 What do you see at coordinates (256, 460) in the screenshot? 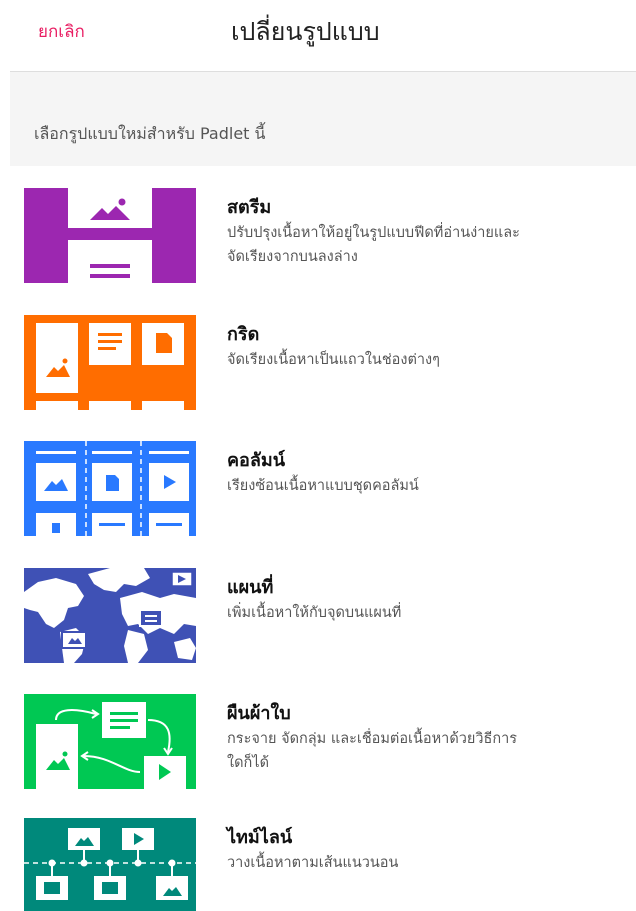
I see `format-option-title: คอลัมน์` at bounding box center [256, 460].